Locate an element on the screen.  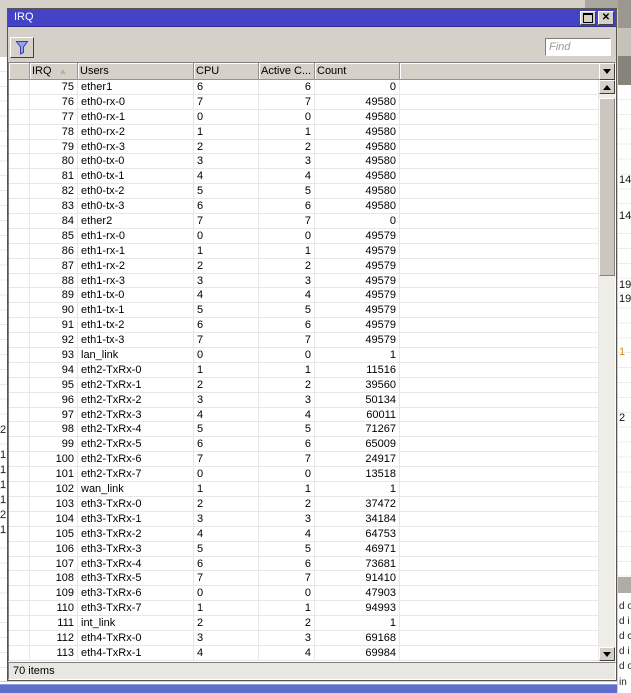
row-count: 1 is located at coordinates (357, 355).